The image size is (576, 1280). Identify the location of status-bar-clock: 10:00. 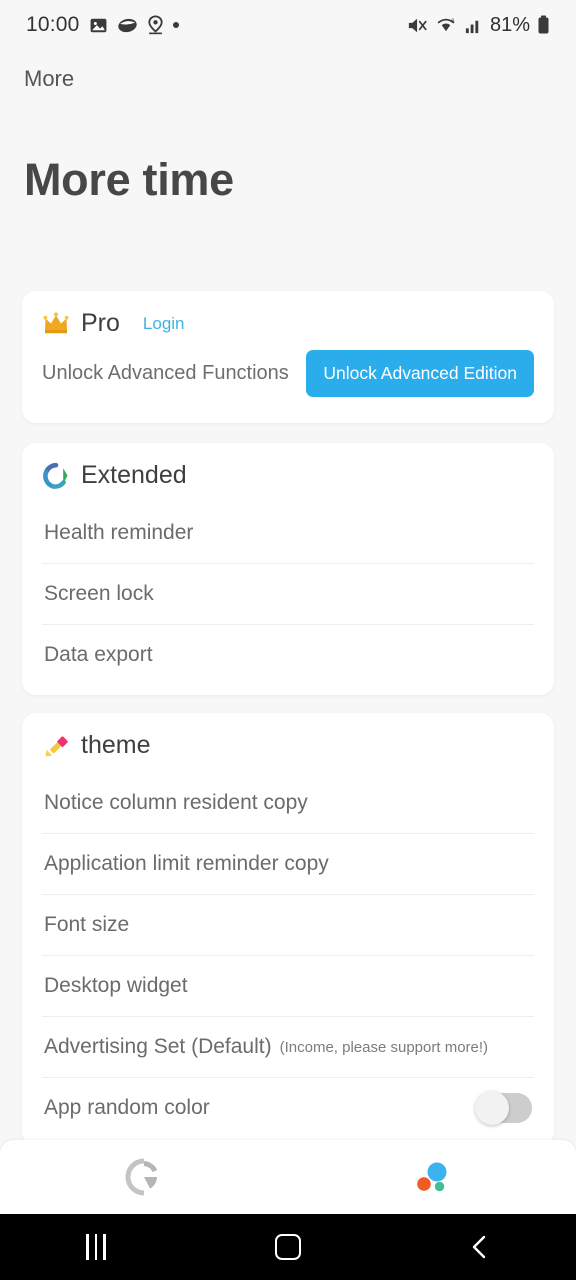
(53, 24).